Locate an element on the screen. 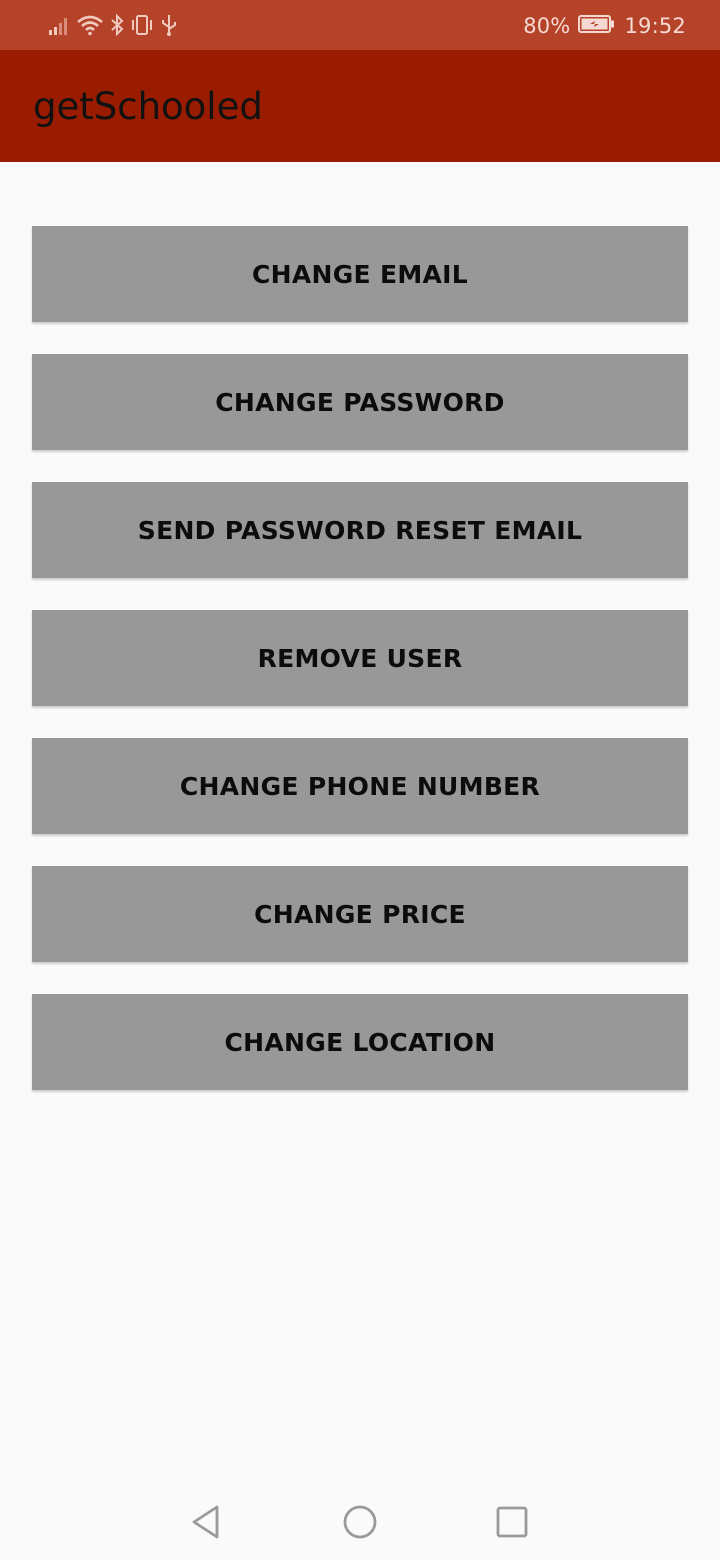 This screenshot has height=1560, width=720. send-password-reset-email-label: SEND PASSWORD RESET EMAIL is located at coordinates (360, 530).